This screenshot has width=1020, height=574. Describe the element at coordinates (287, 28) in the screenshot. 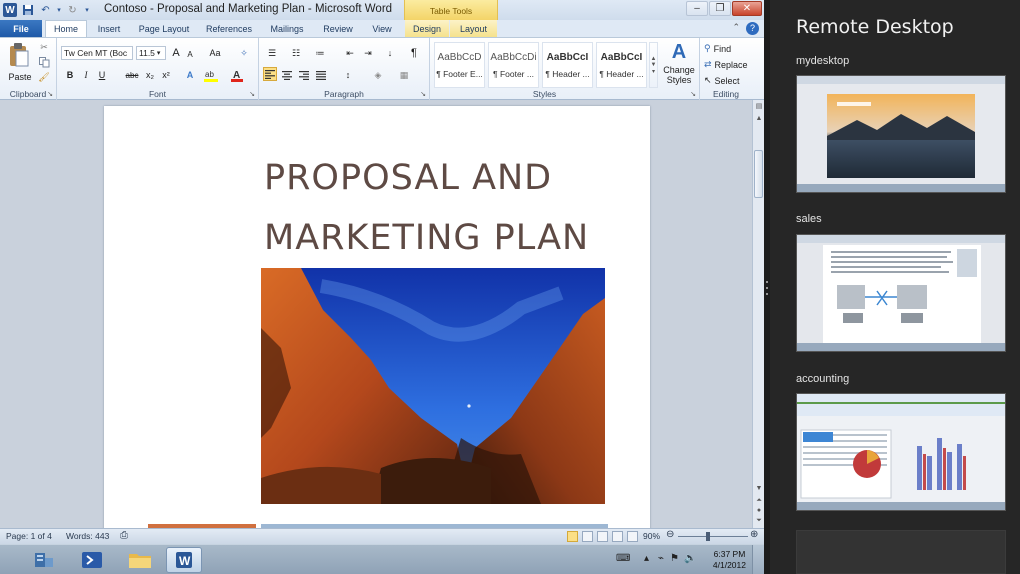

I see `tab-mailings: Mailings` at that location.